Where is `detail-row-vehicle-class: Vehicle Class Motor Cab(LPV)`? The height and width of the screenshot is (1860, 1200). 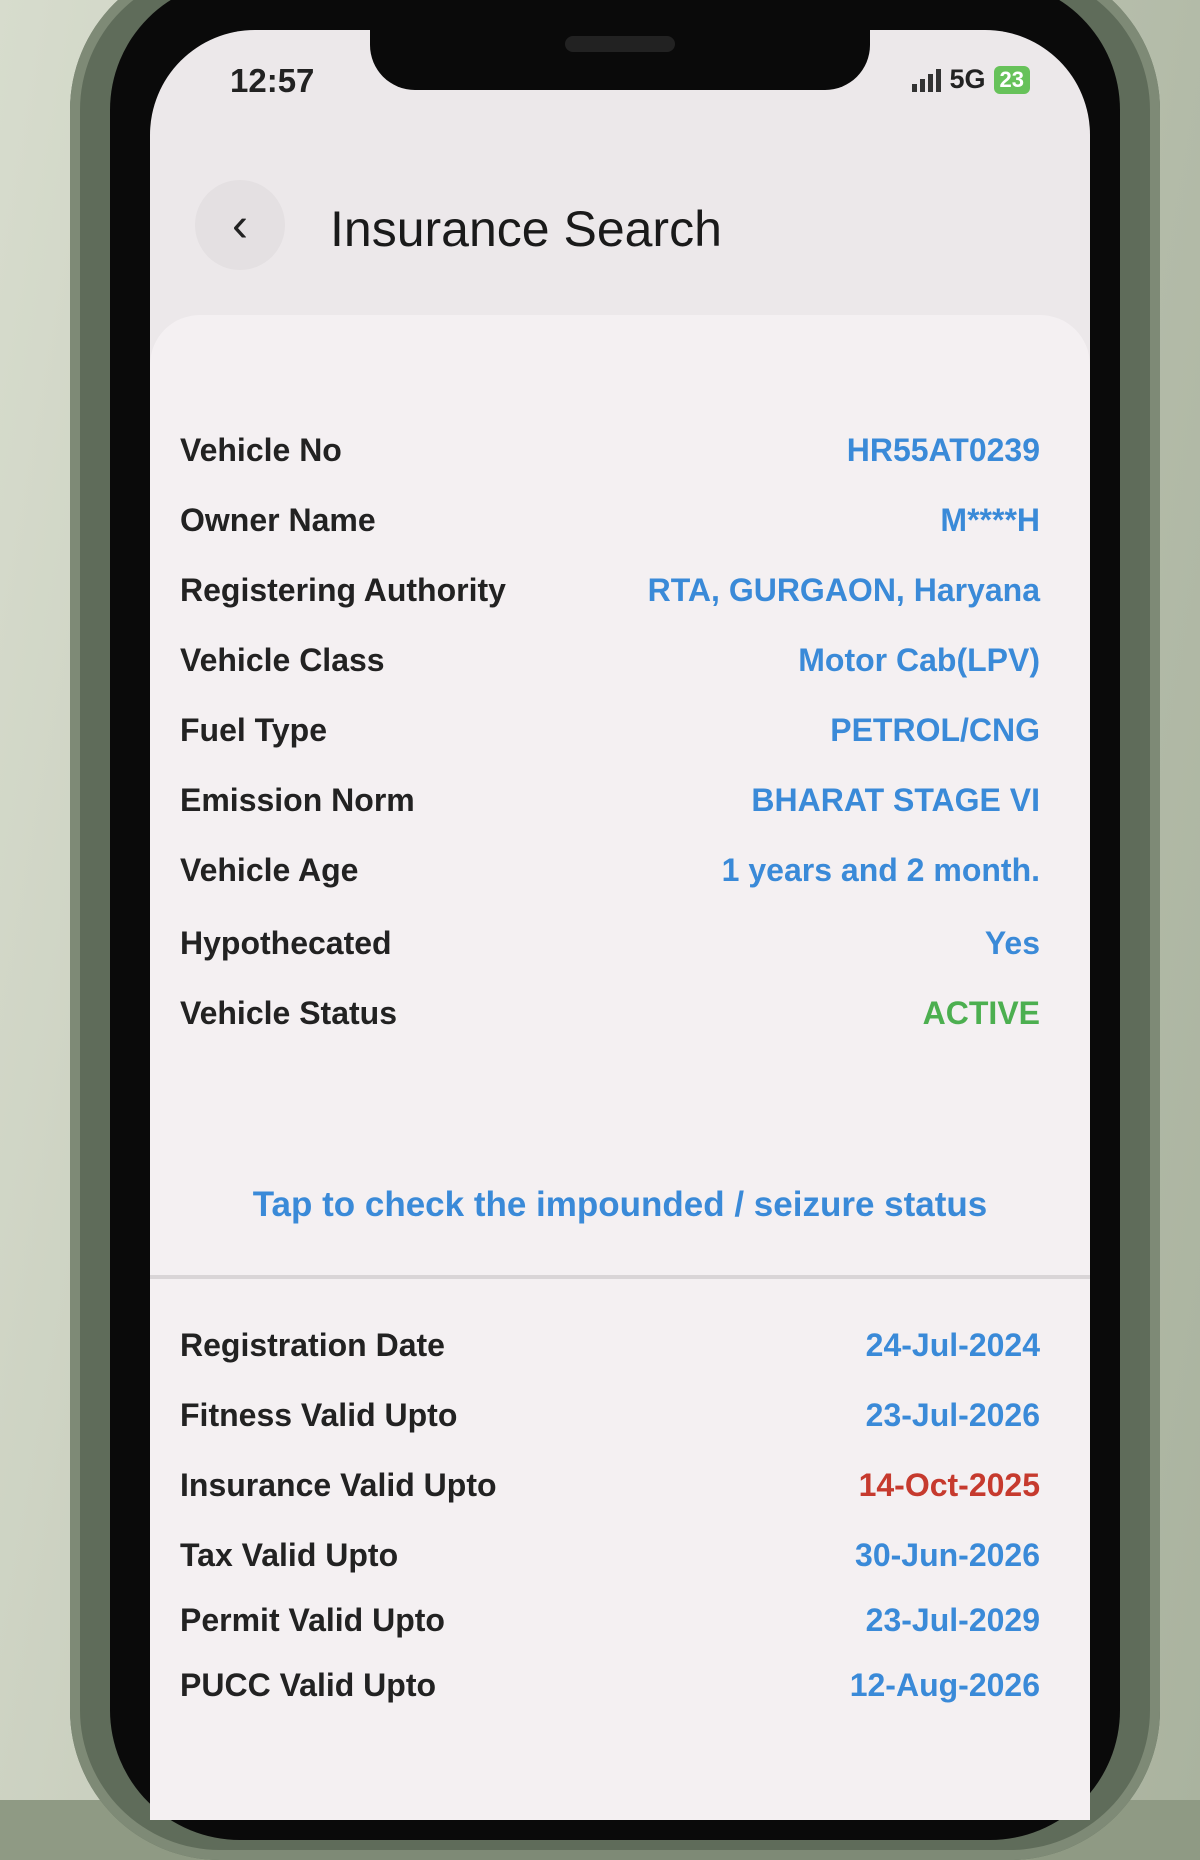
detail-row-vehicle-class: Vehicle Class Motor Cab(LPV) is located at coordinates (610, 660).